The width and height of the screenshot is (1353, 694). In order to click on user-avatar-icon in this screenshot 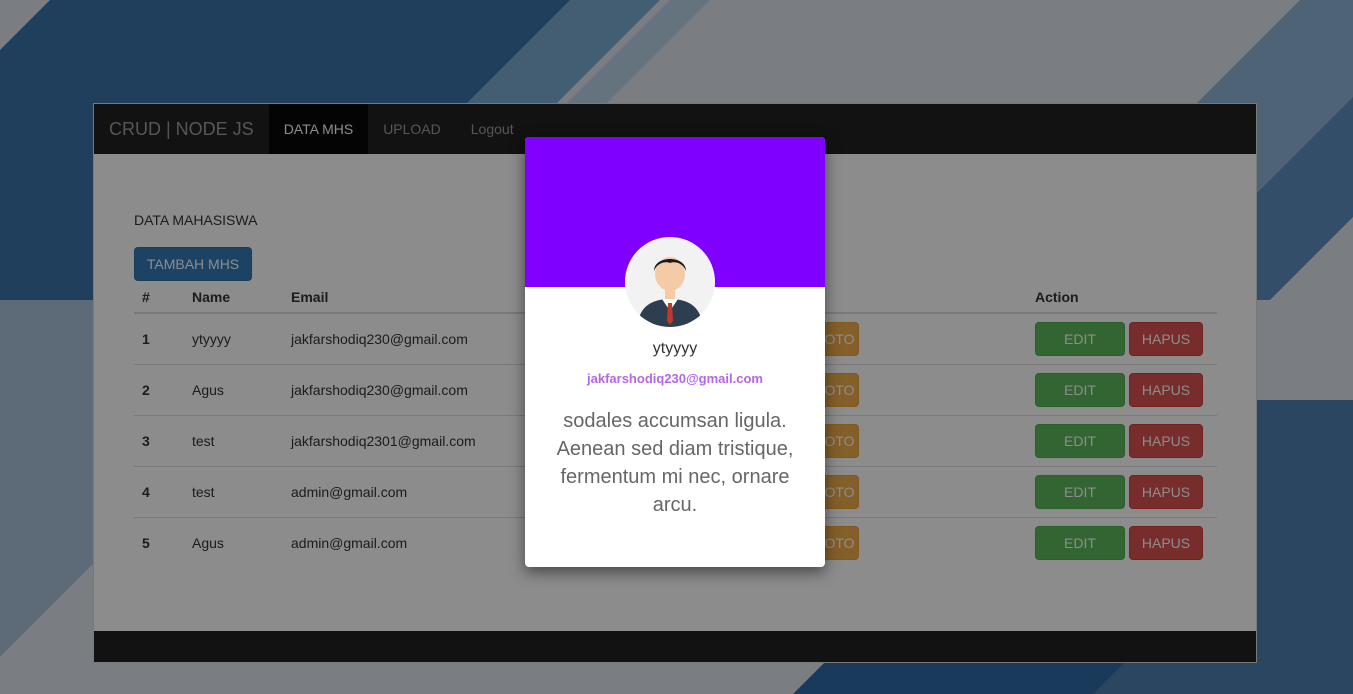, I will do `click(670, 282)`.